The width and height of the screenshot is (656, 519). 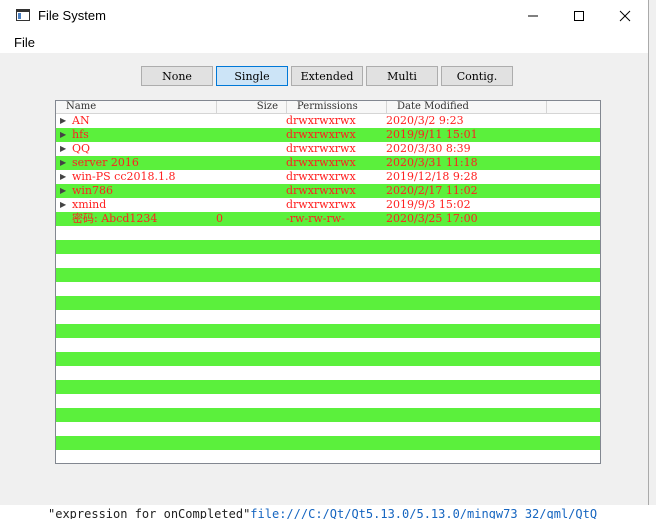 I want to click on window-title: File System, so click(x=72, y=15).